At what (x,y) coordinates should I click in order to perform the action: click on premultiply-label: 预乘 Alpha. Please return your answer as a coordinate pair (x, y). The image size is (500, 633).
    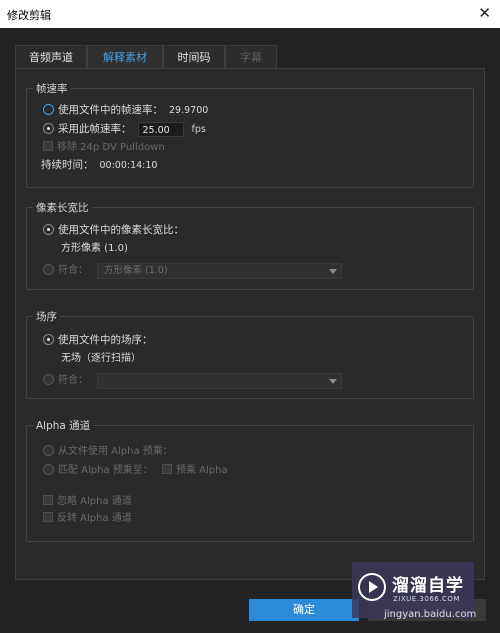
    Looking at the image, I should click on (201, 470).